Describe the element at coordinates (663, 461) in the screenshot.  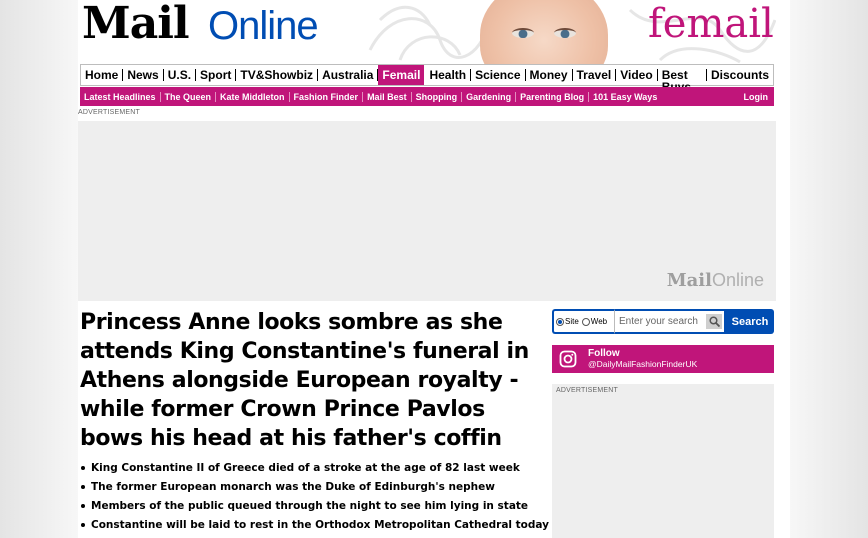
I see `advertisement-sidebar: ADVERTISEMENT` at that location.